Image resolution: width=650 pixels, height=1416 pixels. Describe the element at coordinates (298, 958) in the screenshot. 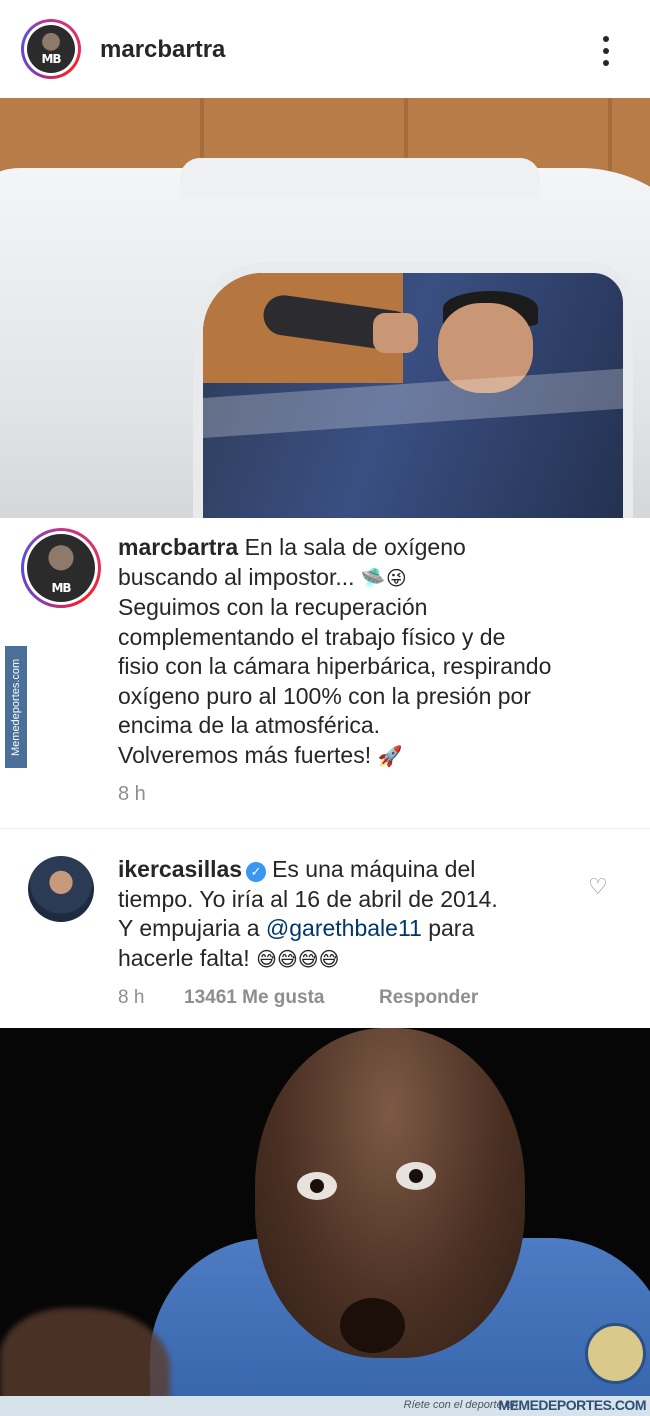

I see `sweat-smile-emojis: 😅😅😅😅` at that location.